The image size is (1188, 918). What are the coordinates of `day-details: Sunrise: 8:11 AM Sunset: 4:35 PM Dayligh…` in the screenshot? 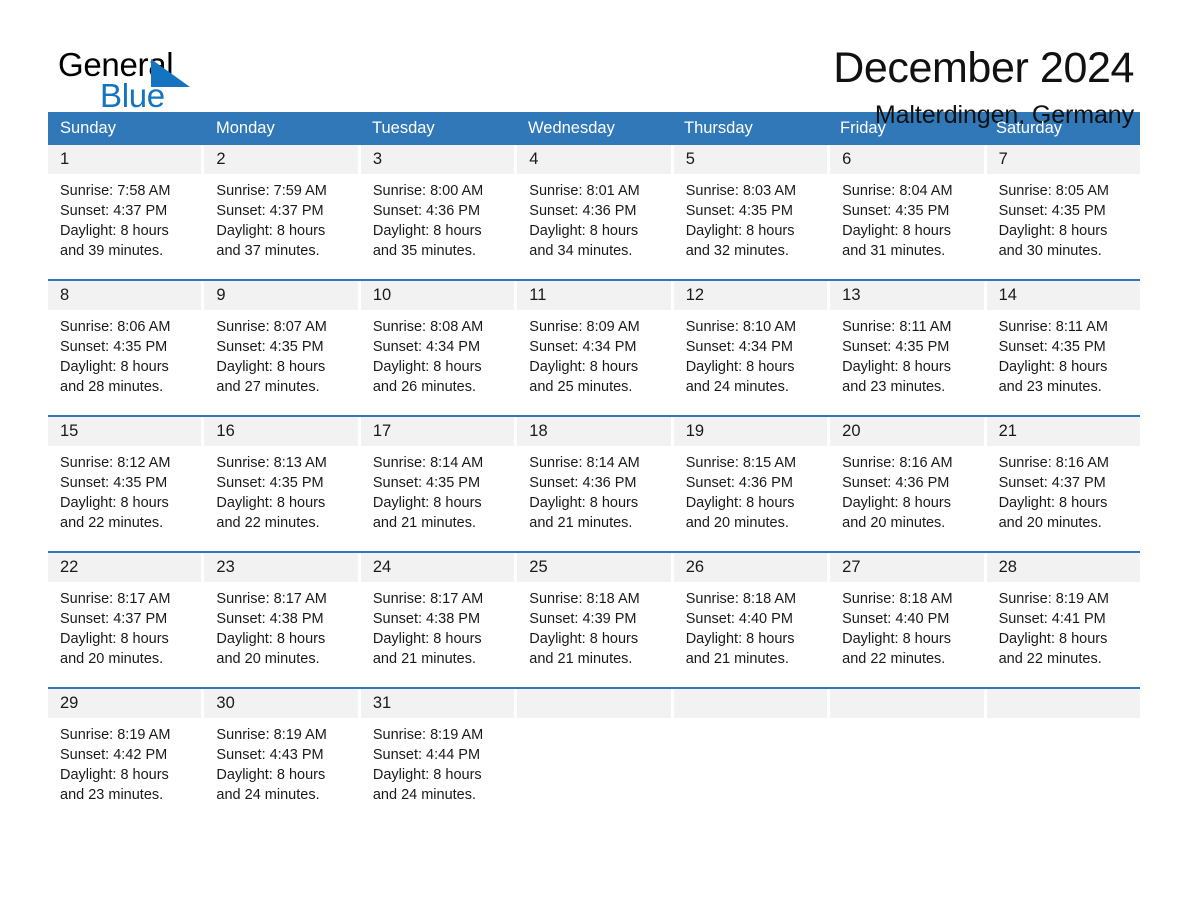 It's located at (1063, 353).